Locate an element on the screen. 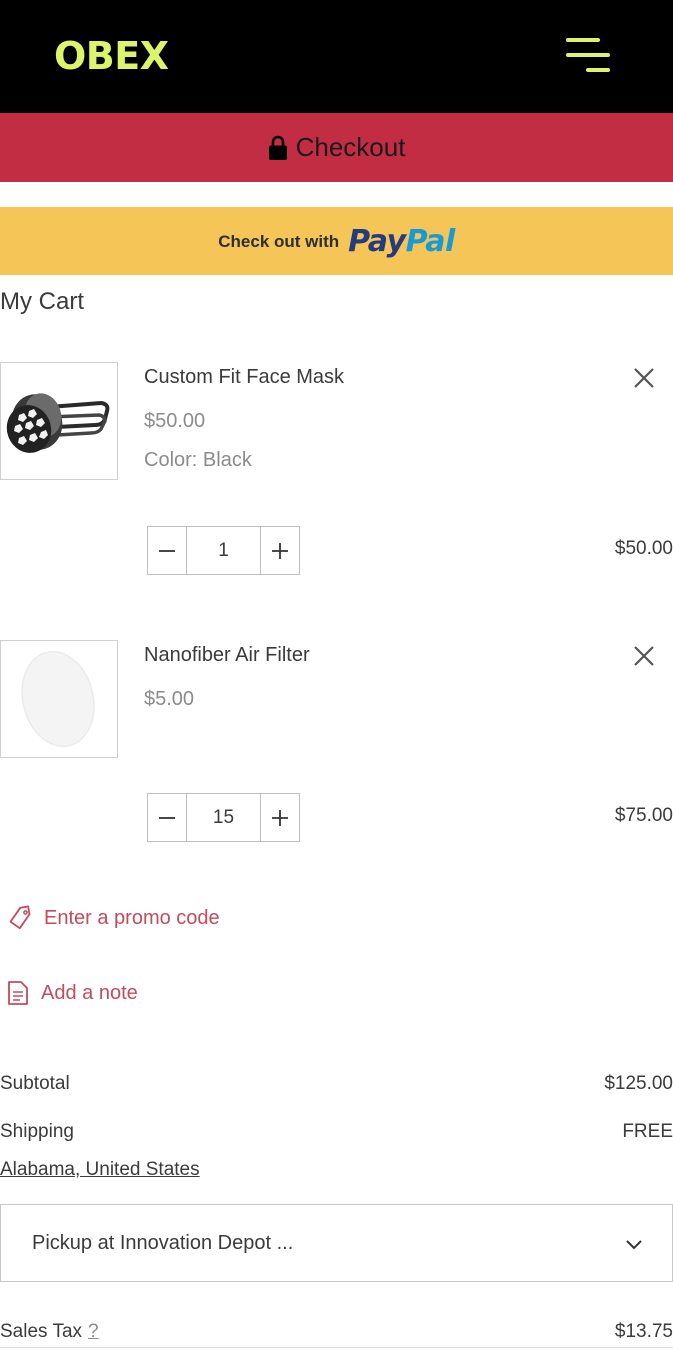 This screenshot has width=673, height=1350. quantity-input: 1 is located at coordinates (223, 550).